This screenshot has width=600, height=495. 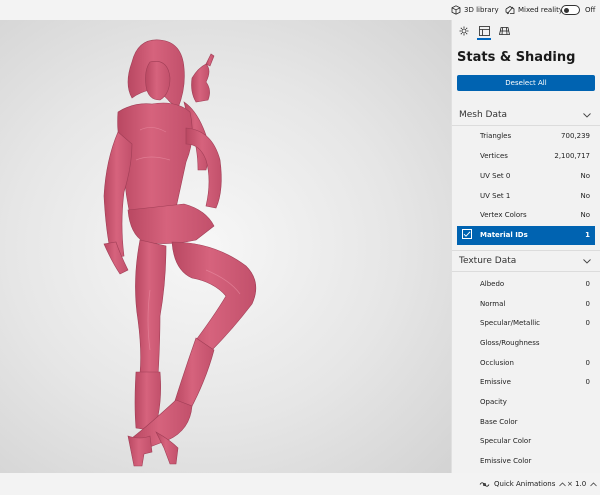 I want to click on row-label: UV Set 0, so click(x=495, y=176).